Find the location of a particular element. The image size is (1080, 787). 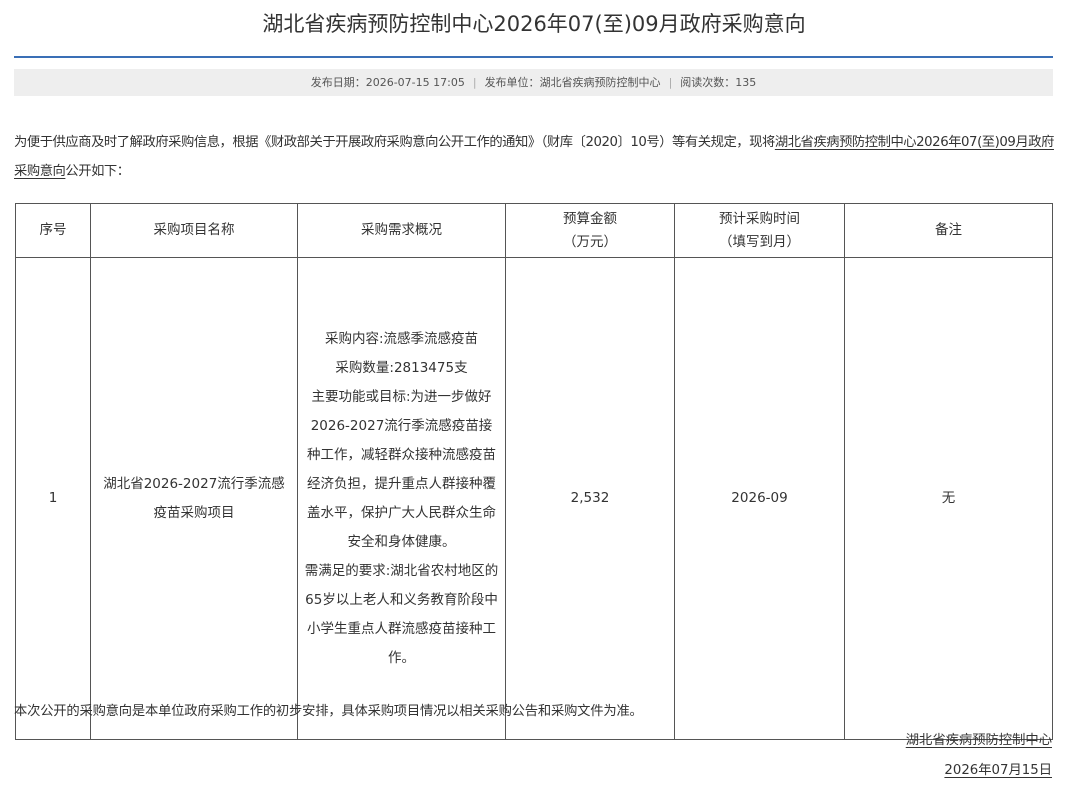

views-label: 阅读次数： is located at coordinates (708, 82).